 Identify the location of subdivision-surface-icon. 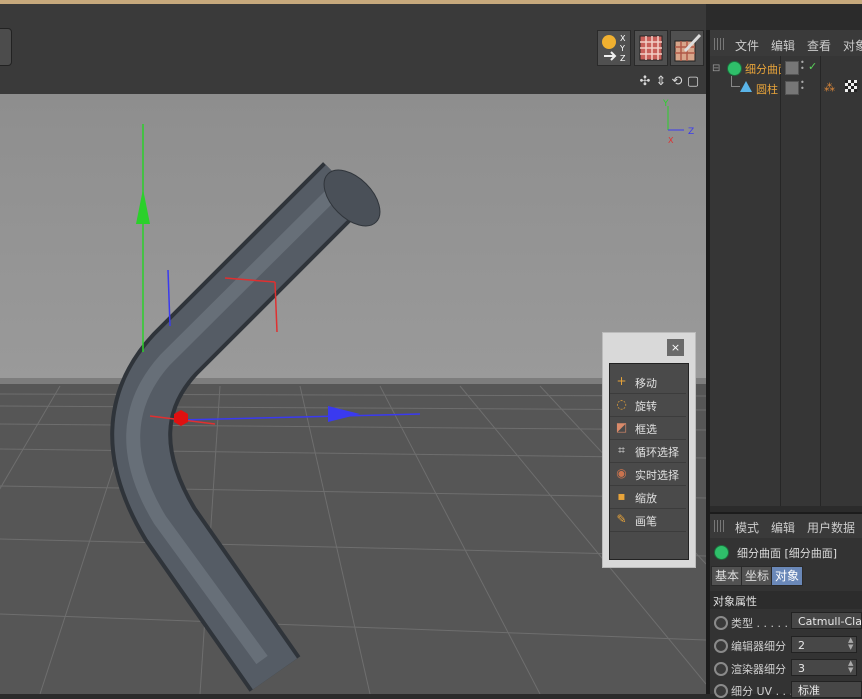
(734, 68).